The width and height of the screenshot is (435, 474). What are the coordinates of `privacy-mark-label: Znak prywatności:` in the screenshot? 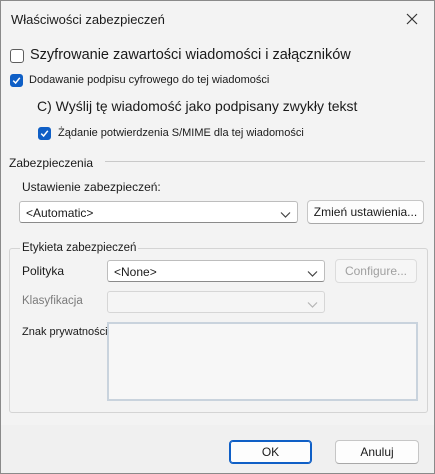 It's located at (66, 332).